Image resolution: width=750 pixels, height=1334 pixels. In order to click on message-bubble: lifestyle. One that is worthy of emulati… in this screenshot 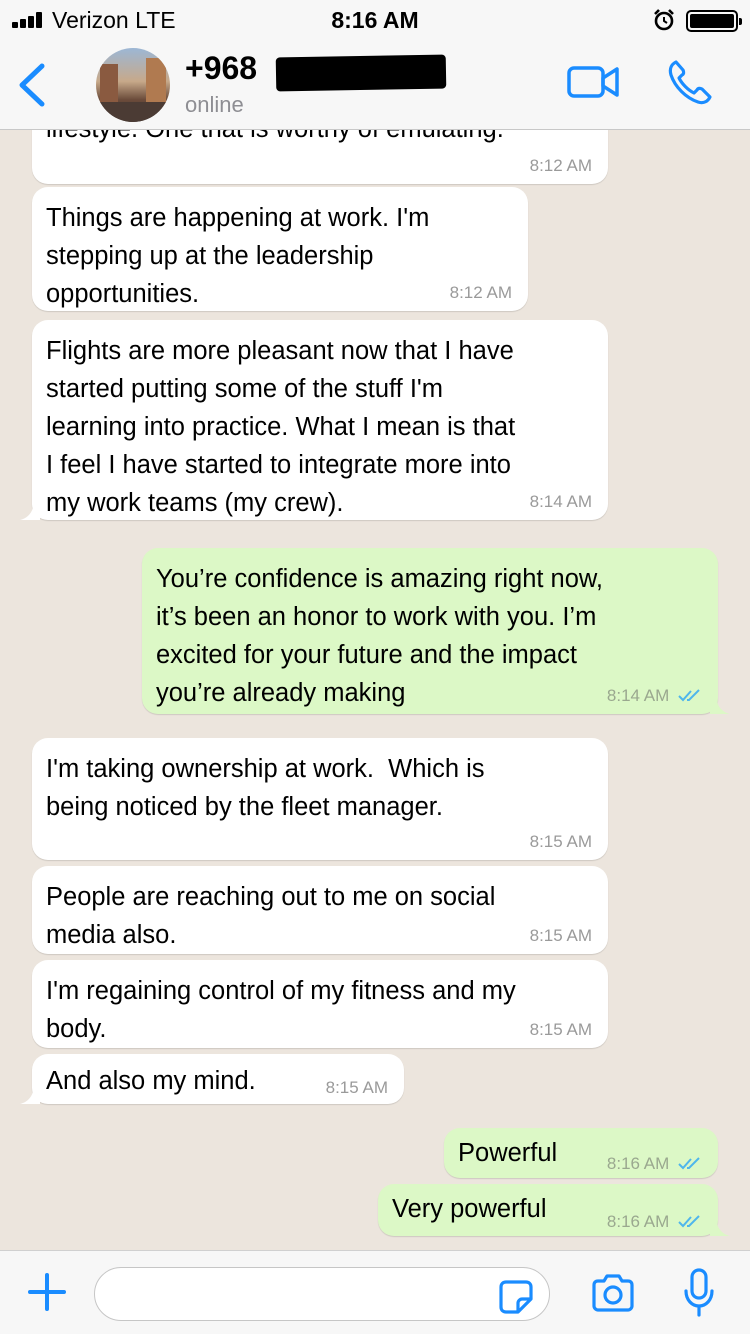, I will do `click(320, 157)`.